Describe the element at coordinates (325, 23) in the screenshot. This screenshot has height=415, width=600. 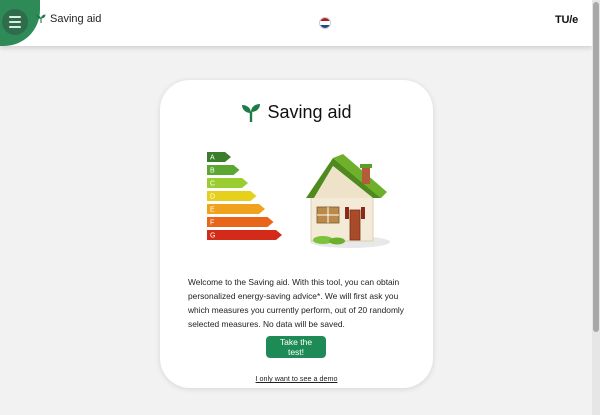
I see `language-flag-button` at that location.